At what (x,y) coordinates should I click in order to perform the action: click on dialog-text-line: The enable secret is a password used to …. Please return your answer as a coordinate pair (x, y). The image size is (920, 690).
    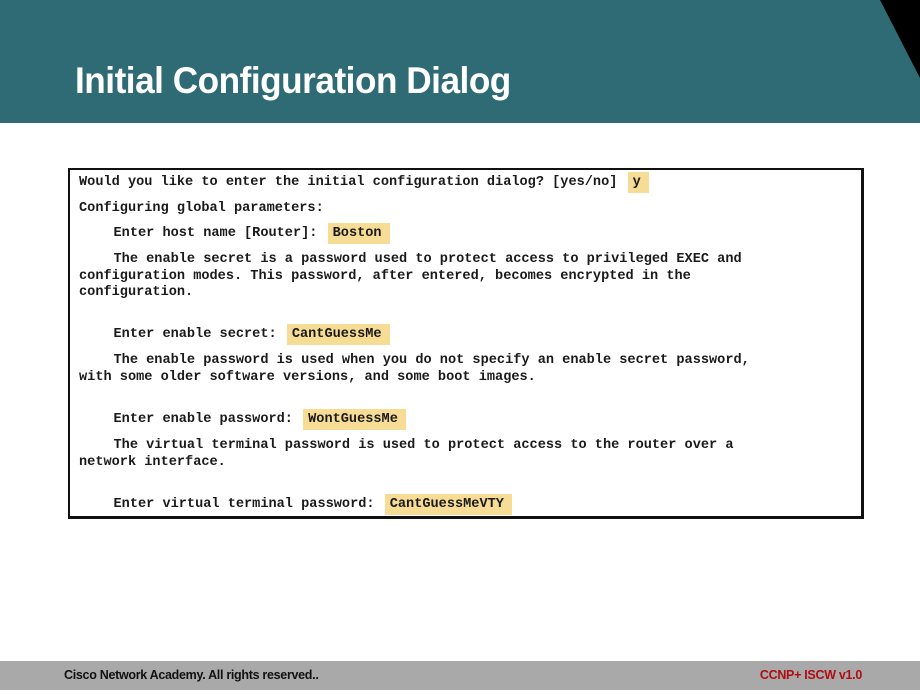
    Looking at the image, I should click on (427, 259).